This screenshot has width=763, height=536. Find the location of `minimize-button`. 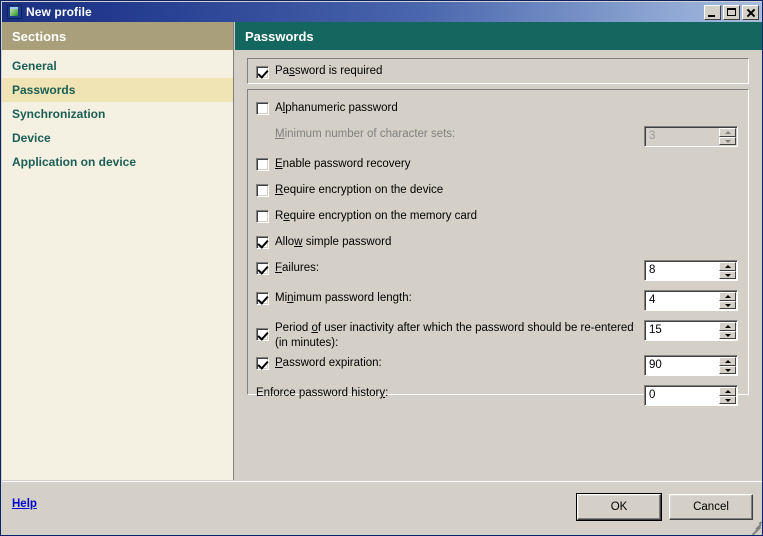

minimize-button is located at coordinates (712, 12).